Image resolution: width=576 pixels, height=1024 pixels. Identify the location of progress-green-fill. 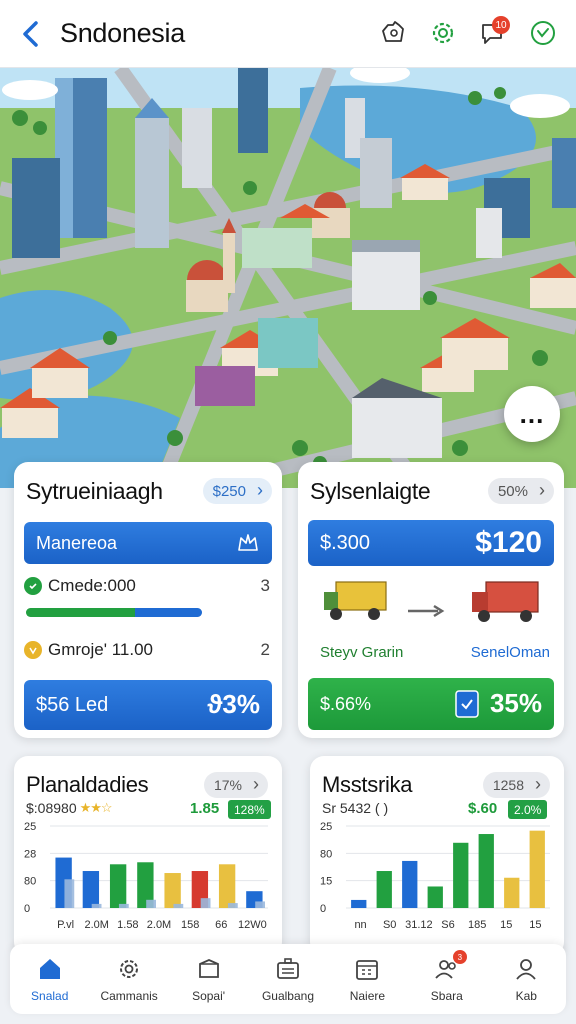
(81, 612).